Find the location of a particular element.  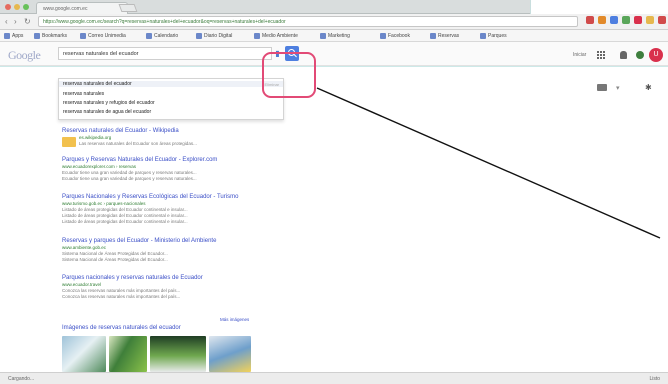

bookmark-item: Apps is located at coordinates (13, 36).